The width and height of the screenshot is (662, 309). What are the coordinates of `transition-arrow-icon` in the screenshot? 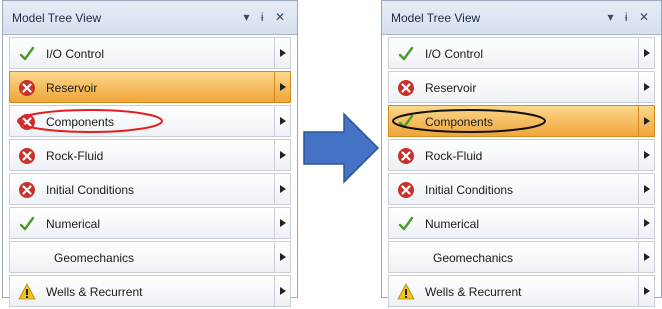 It's located at (341, 150).